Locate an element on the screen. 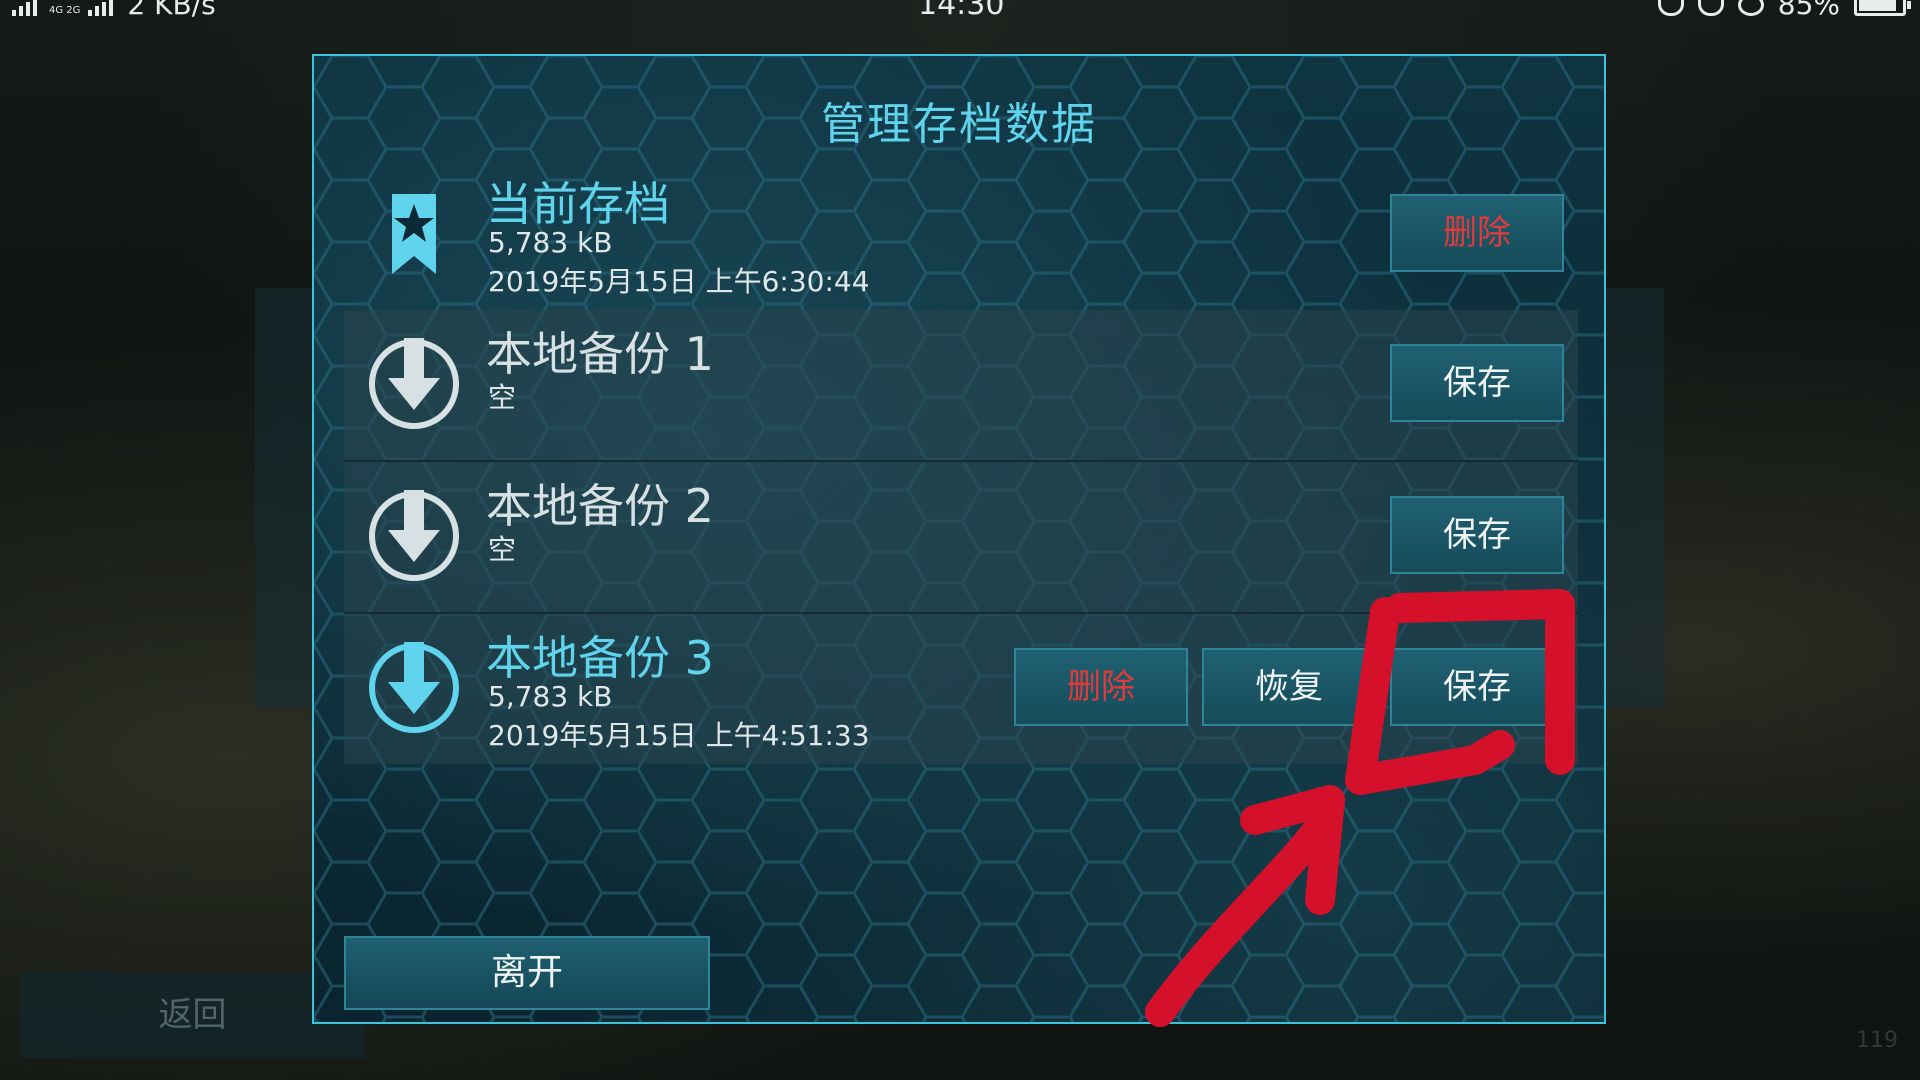  backup-slot-1-save-button: 保存 is located at coordinates (1477, 383).